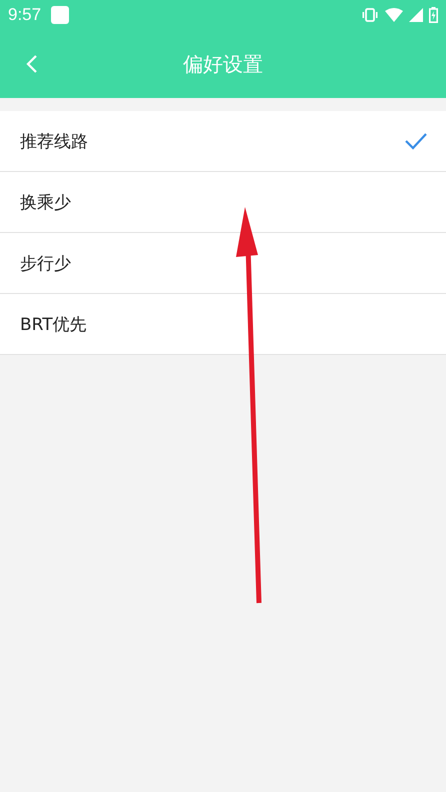 The height and width of the screenshot is (792, 446). What do you see at coordinates (45, 263) in the screenshot?
I see `option-label: 步行少` at bounding box center [45, 263].